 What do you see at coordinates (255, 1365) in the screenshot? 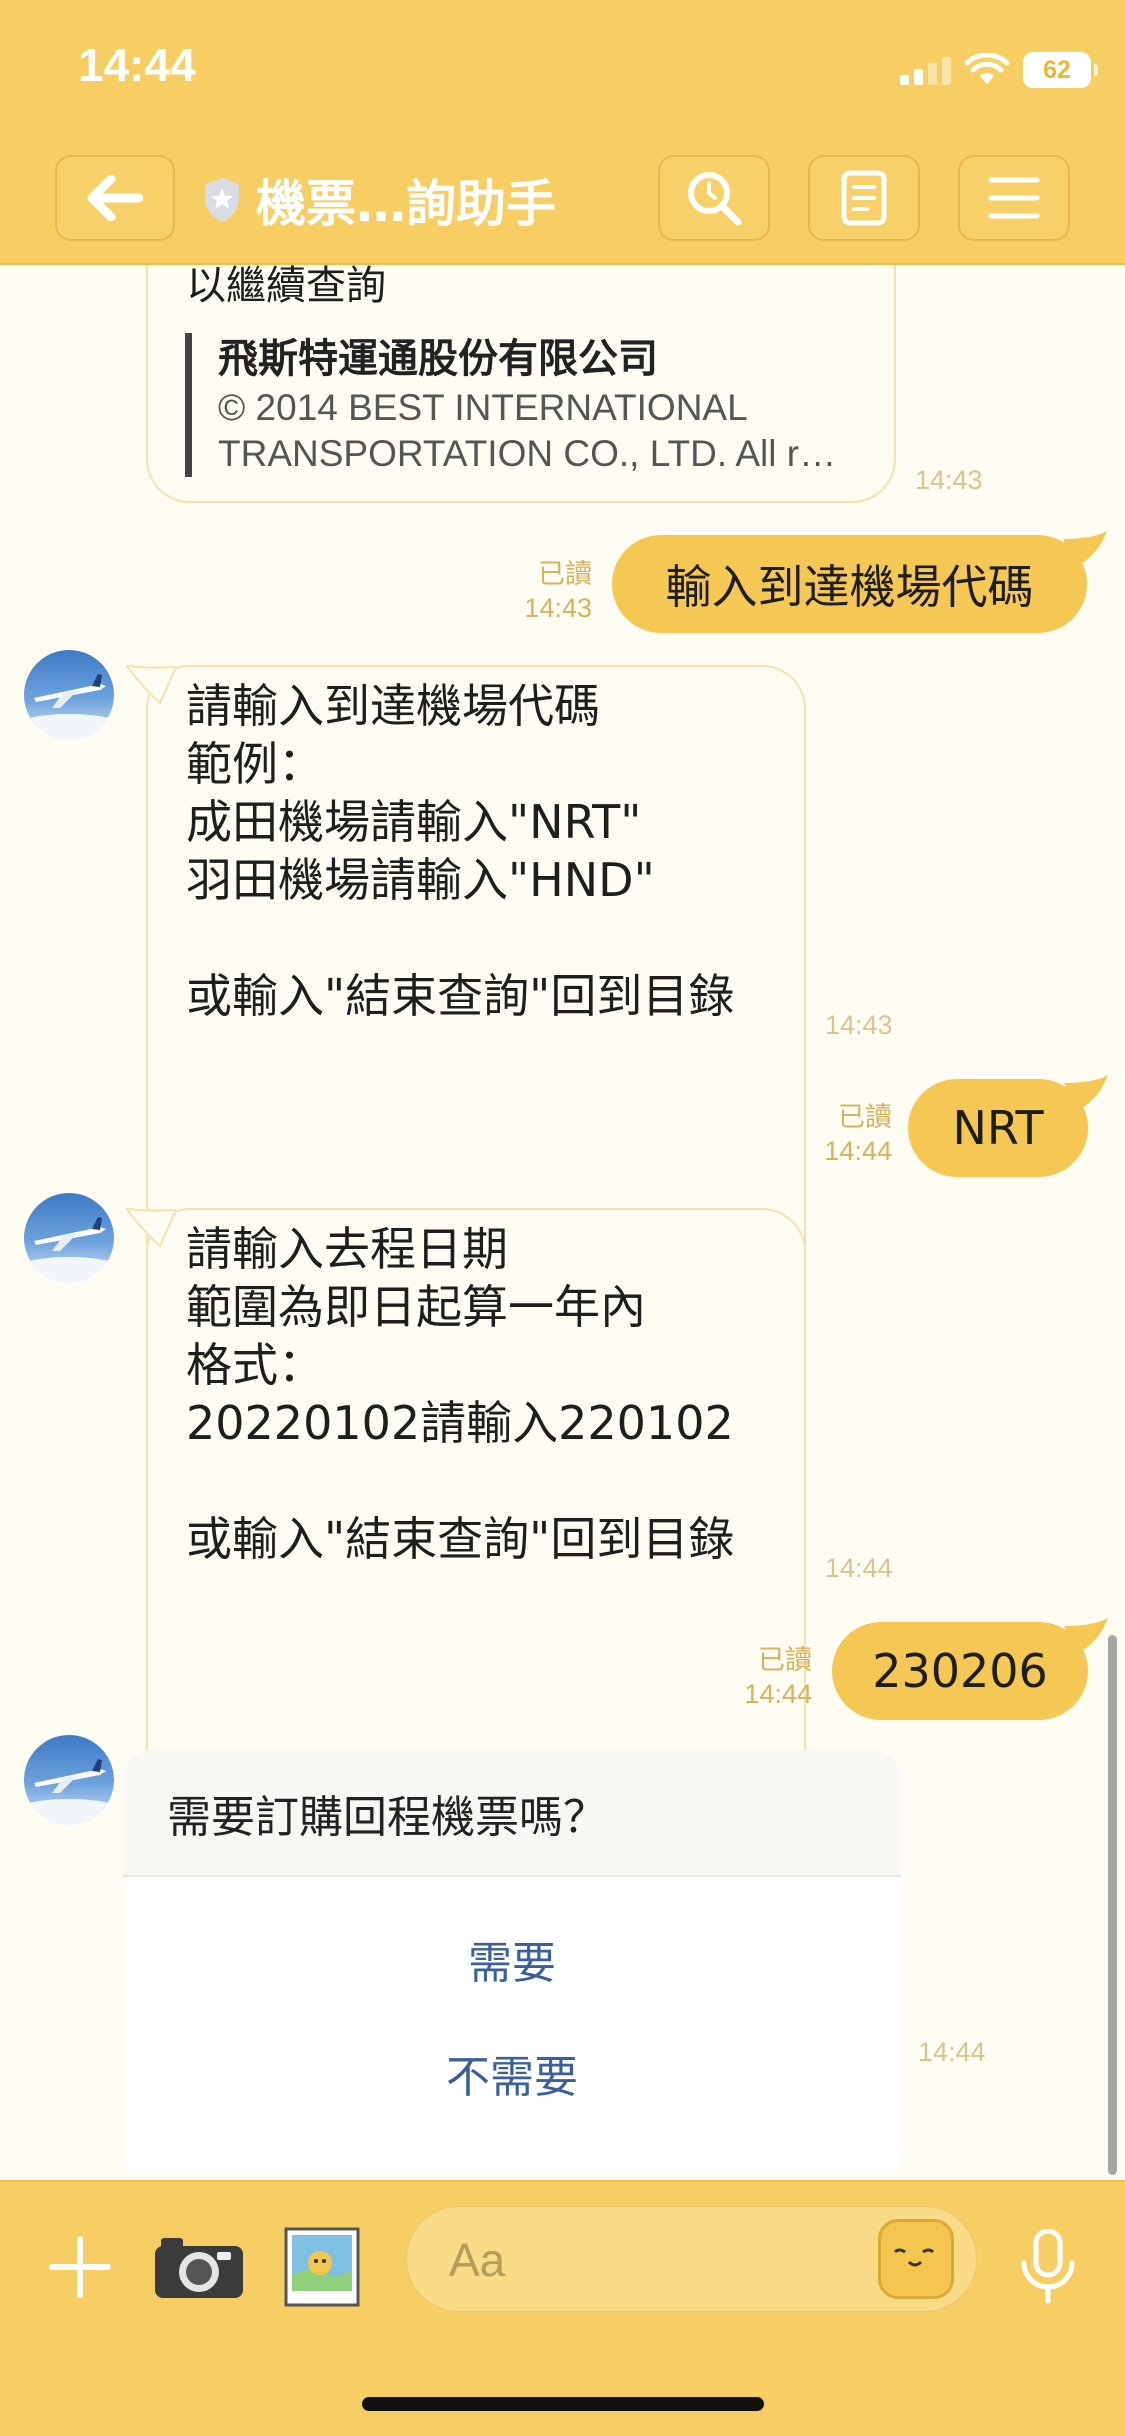
I see `message-line: 格式：` at bounding box center [255, 1365].